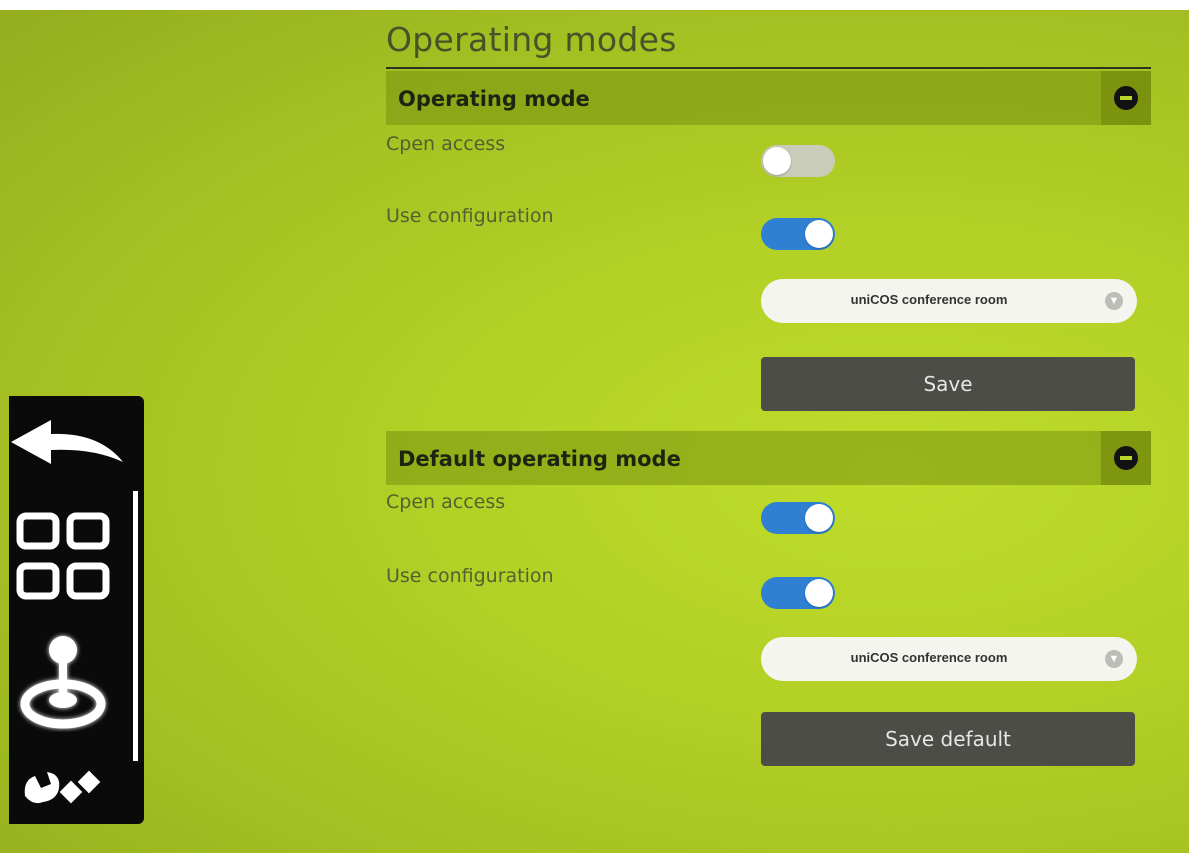  Describe the element at coordinates (594, 5) in the screenshot. I see `top-border` at that location.